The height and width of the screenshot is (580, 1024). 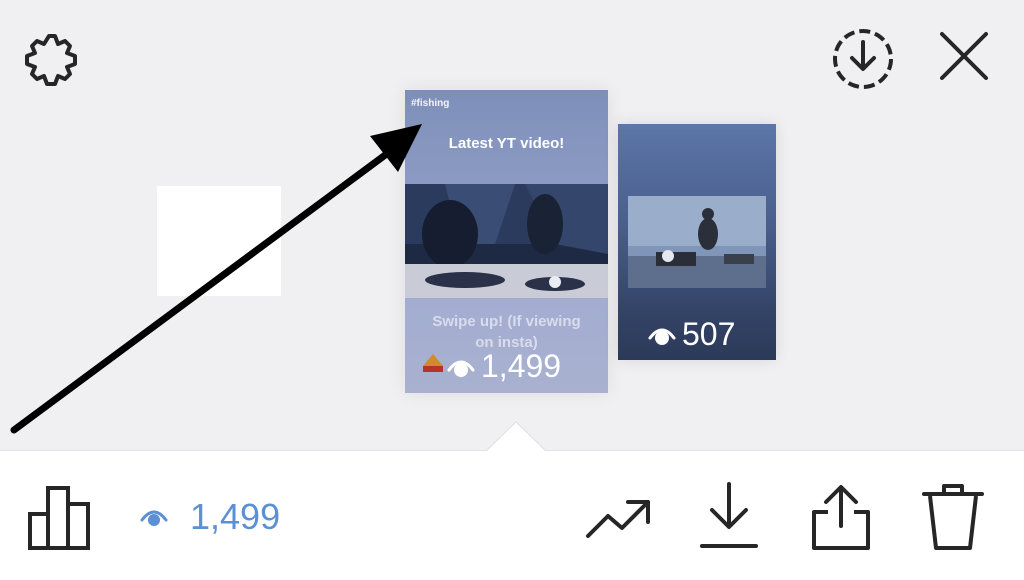 I want to click on share-icon, so click(x=841, y=517).